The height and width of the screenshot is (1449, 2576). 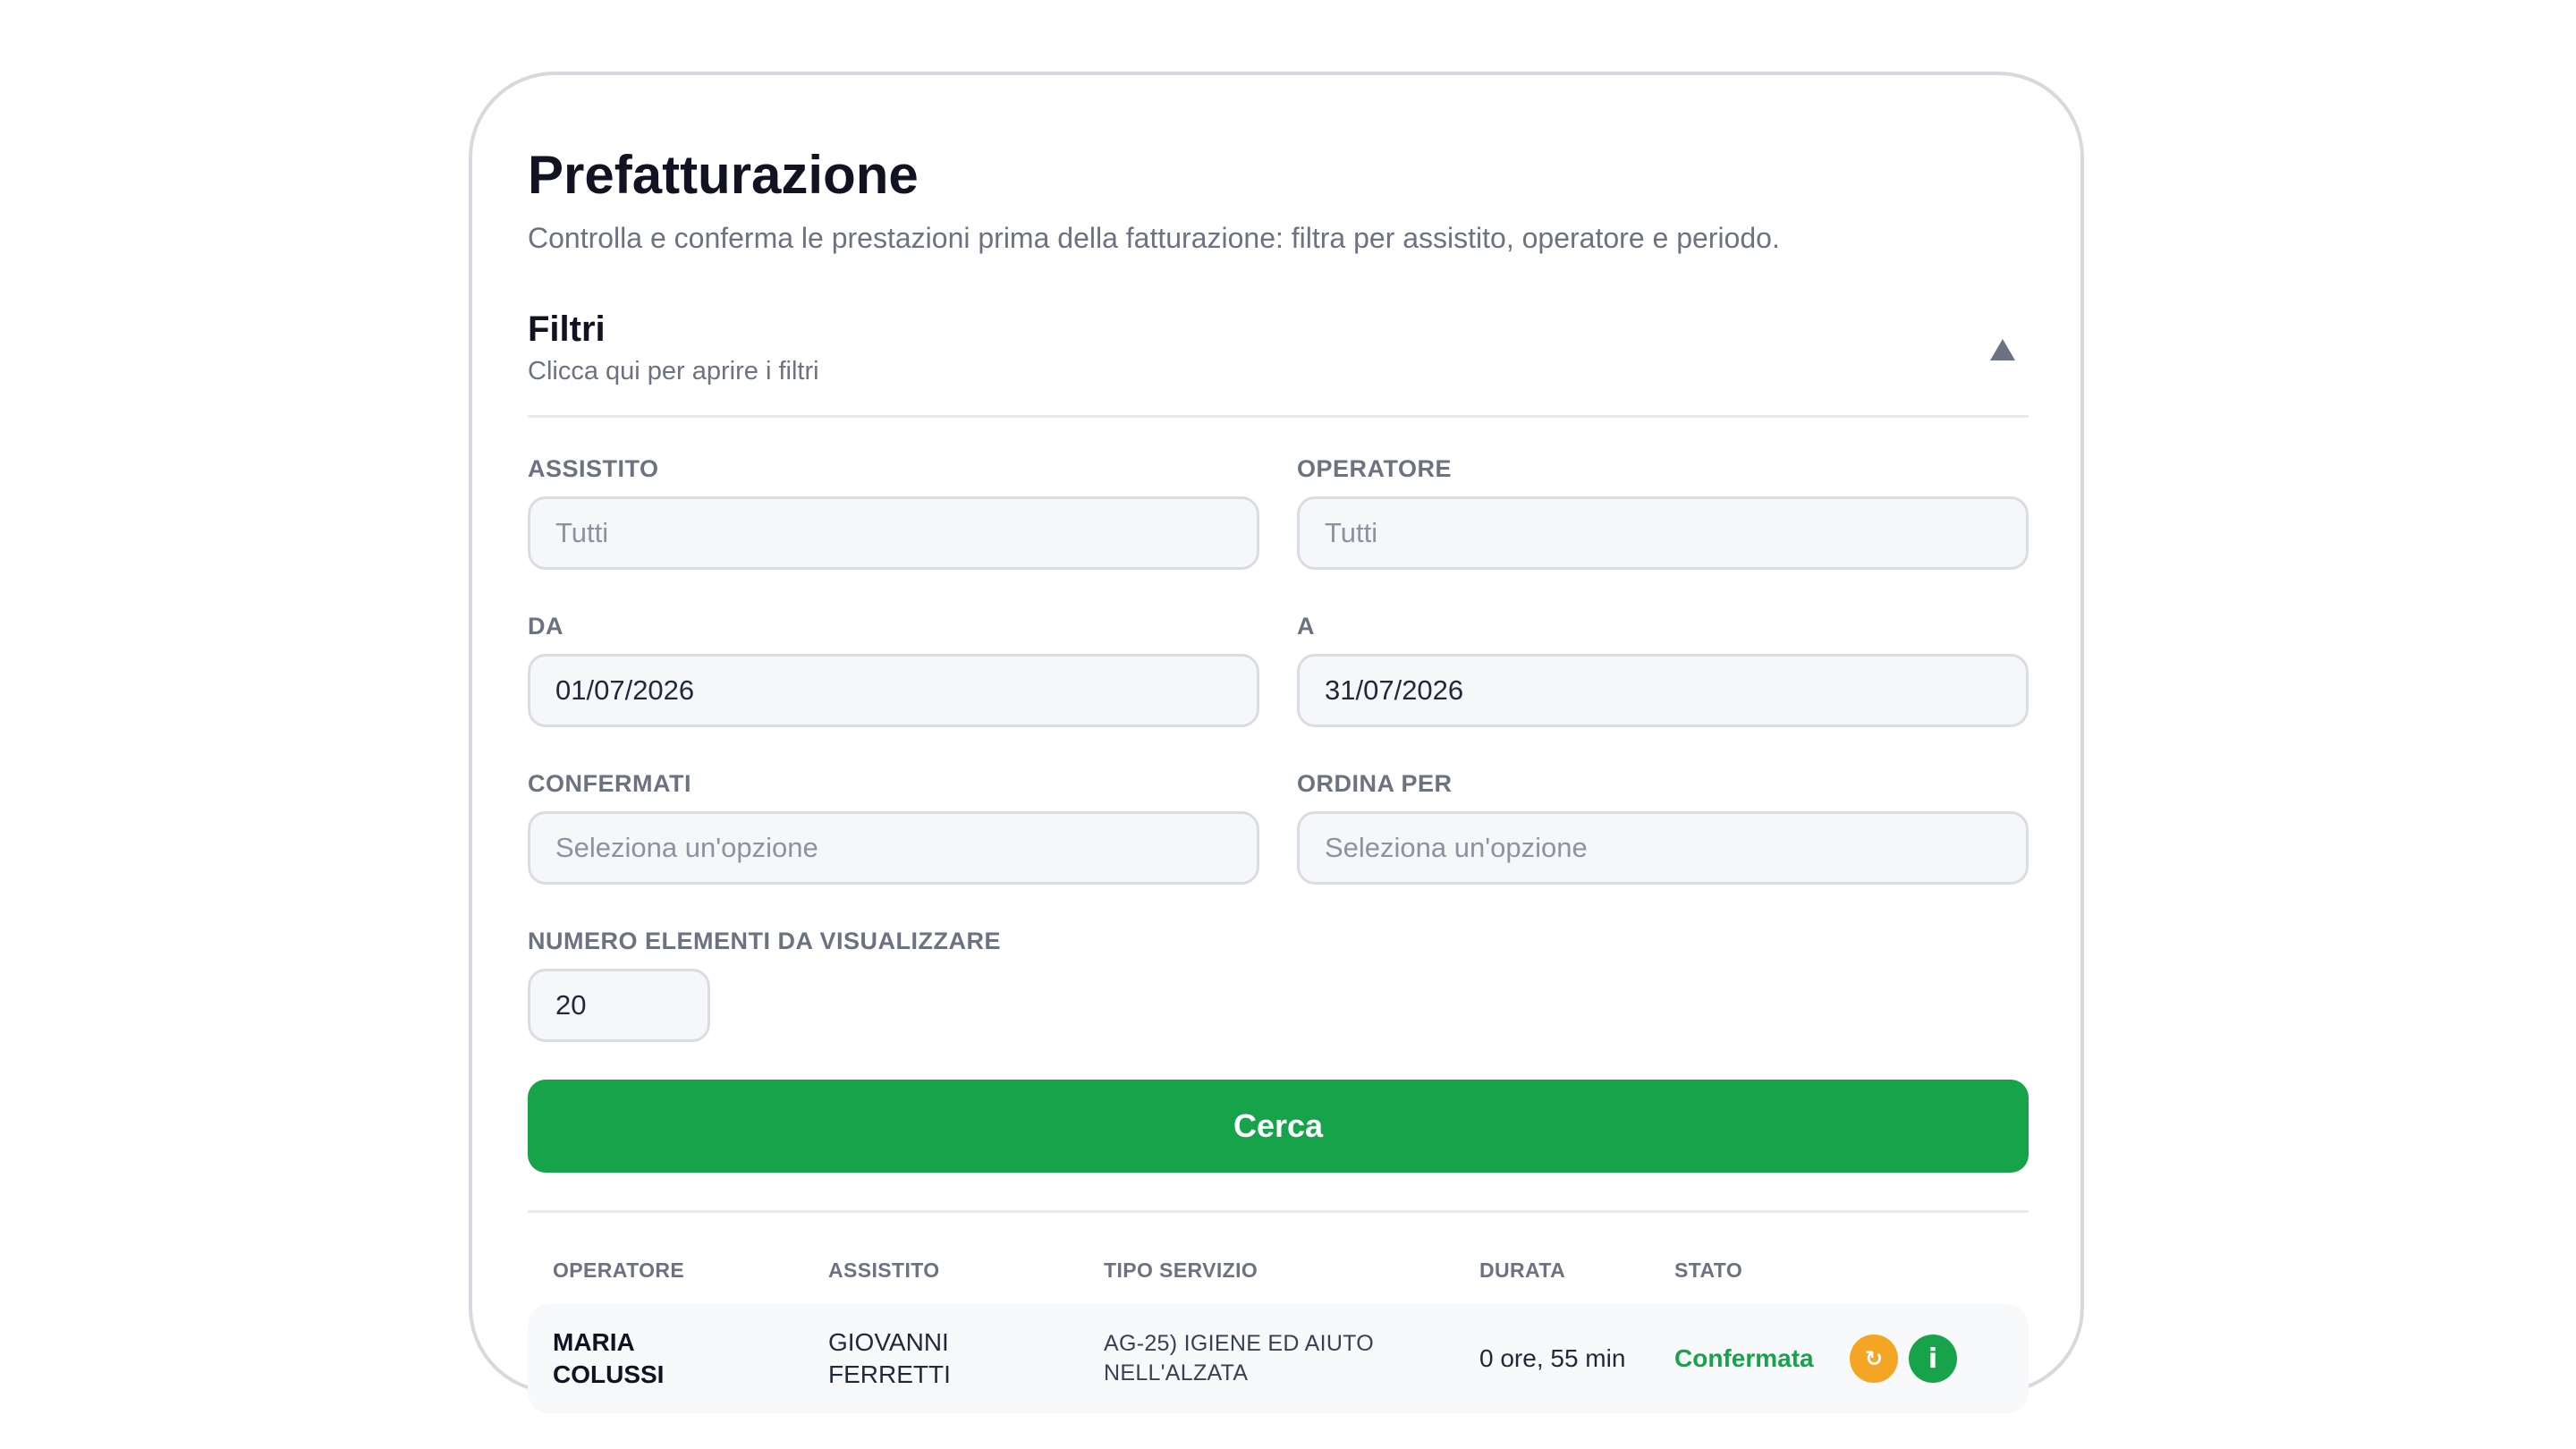 I want to click on field-da: DA 01/07/2026, so click(x=893, y=669).